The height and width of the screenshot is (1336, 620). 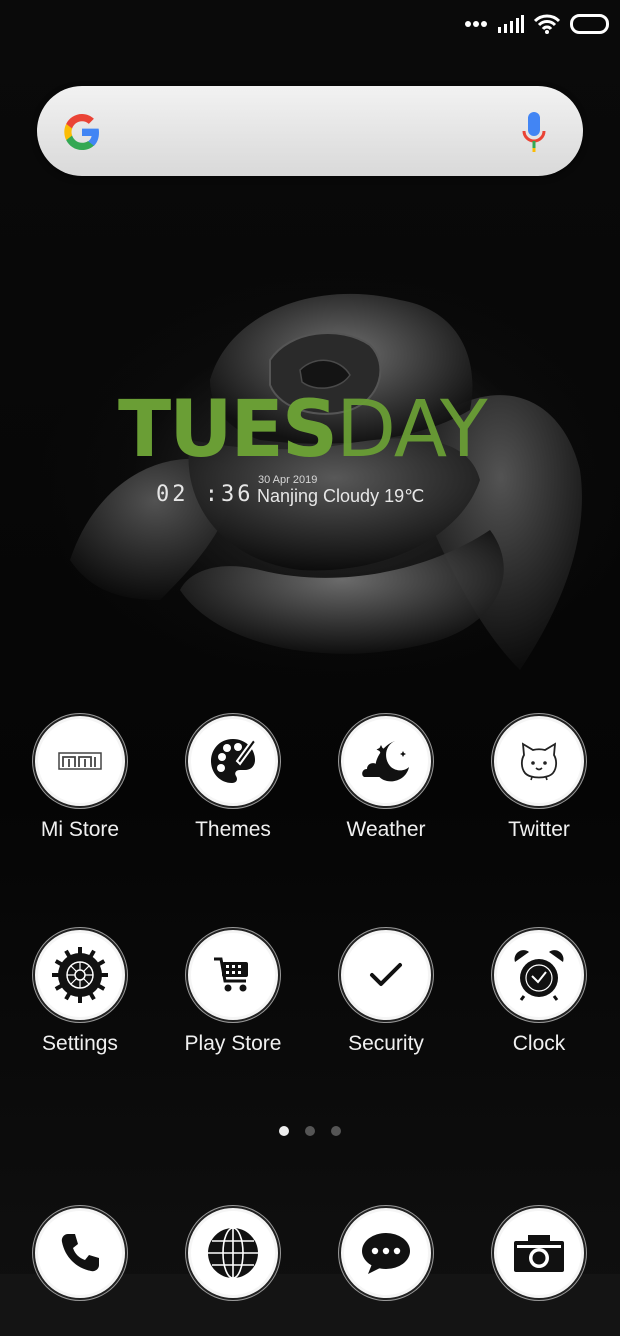 I want to click on widget-date: 30 Apr 2019, so click(x=288, y=480).